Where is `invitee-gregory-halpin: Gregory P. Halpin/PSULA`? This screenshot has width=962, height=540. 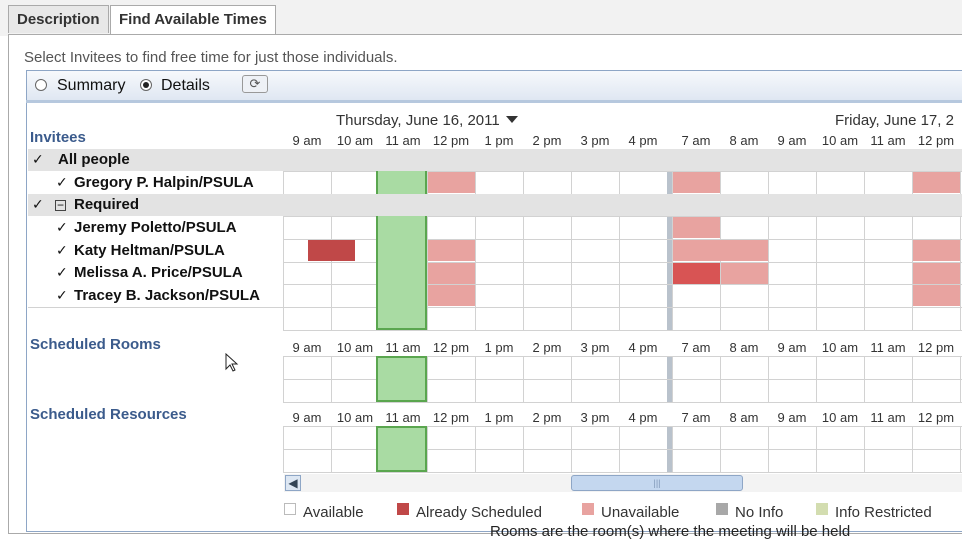 invitee-gregory-halpin: Gregory P. Halpin/PSULA is located at coordinates (164, 182).